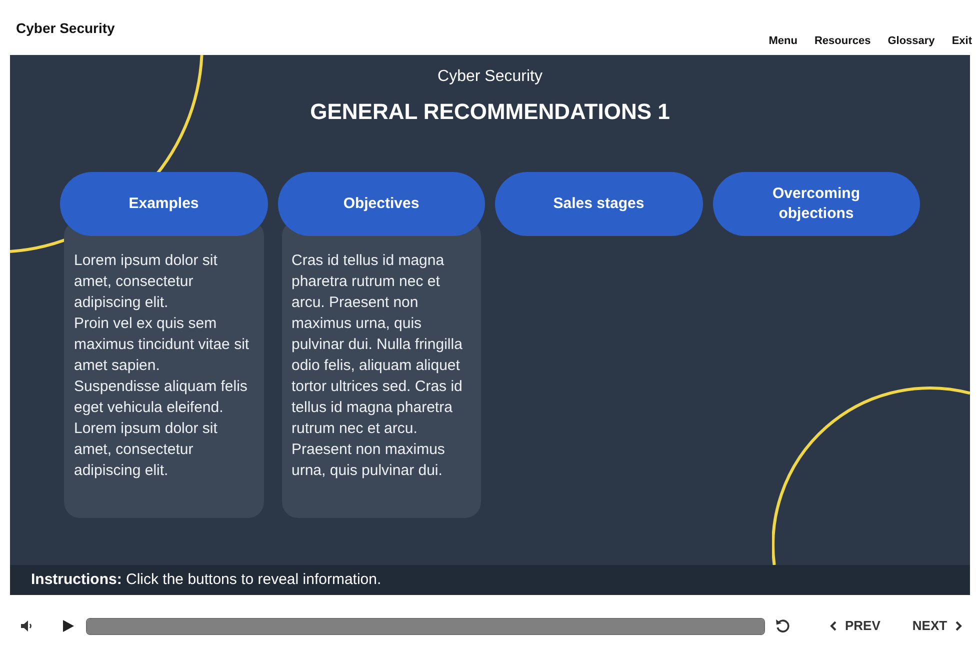  Describe the element at coordinates (911, 41) in the screenshot. I see `nav-link: Glossary` at that location.